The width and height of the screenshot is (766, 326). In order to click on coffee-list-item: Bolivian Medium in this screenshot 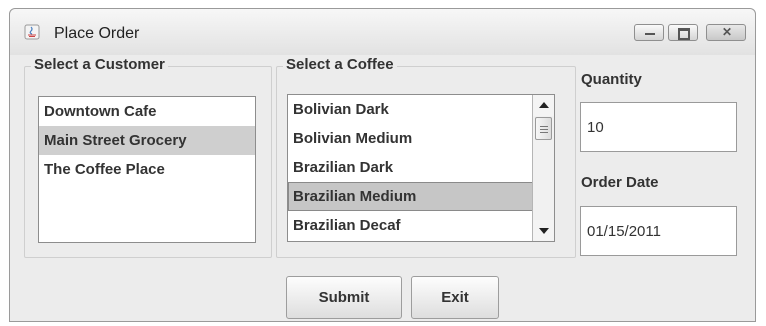, I will do `click(421, 138)`.